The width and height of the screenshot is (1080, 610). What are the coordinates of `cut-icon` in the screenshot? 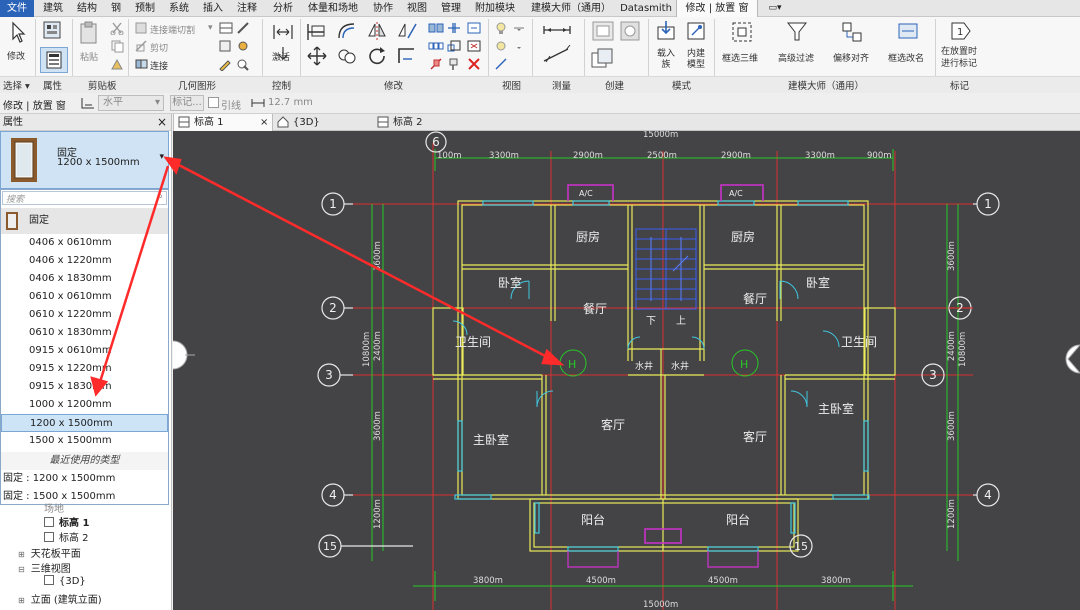 It's located at (117, 29).